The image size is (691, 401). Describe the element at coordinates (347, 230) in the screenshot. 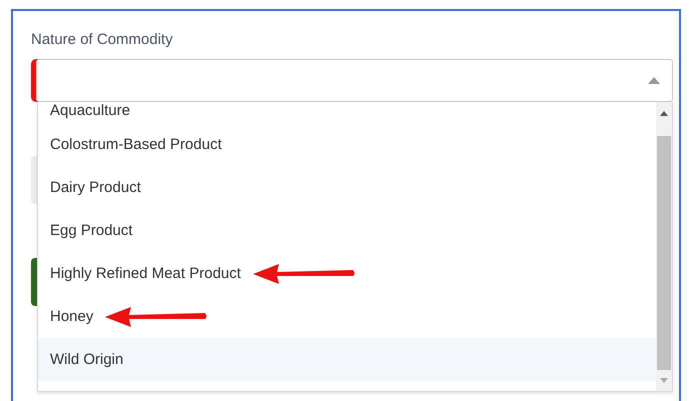

I see `dropdown-option: Egg Product` at that location.